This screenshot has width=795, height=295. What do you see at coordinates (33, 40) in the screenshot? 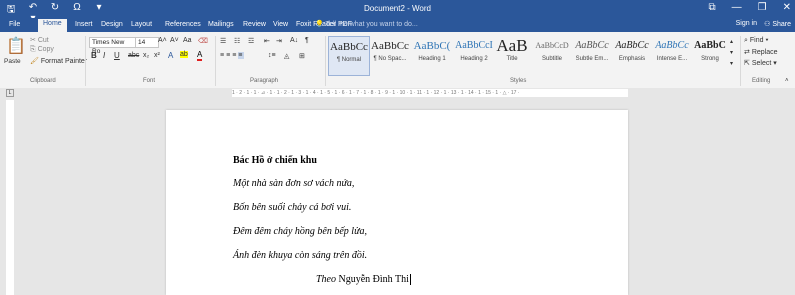
I see `scissors-icon: ✂` at bounding box center [33, 40].